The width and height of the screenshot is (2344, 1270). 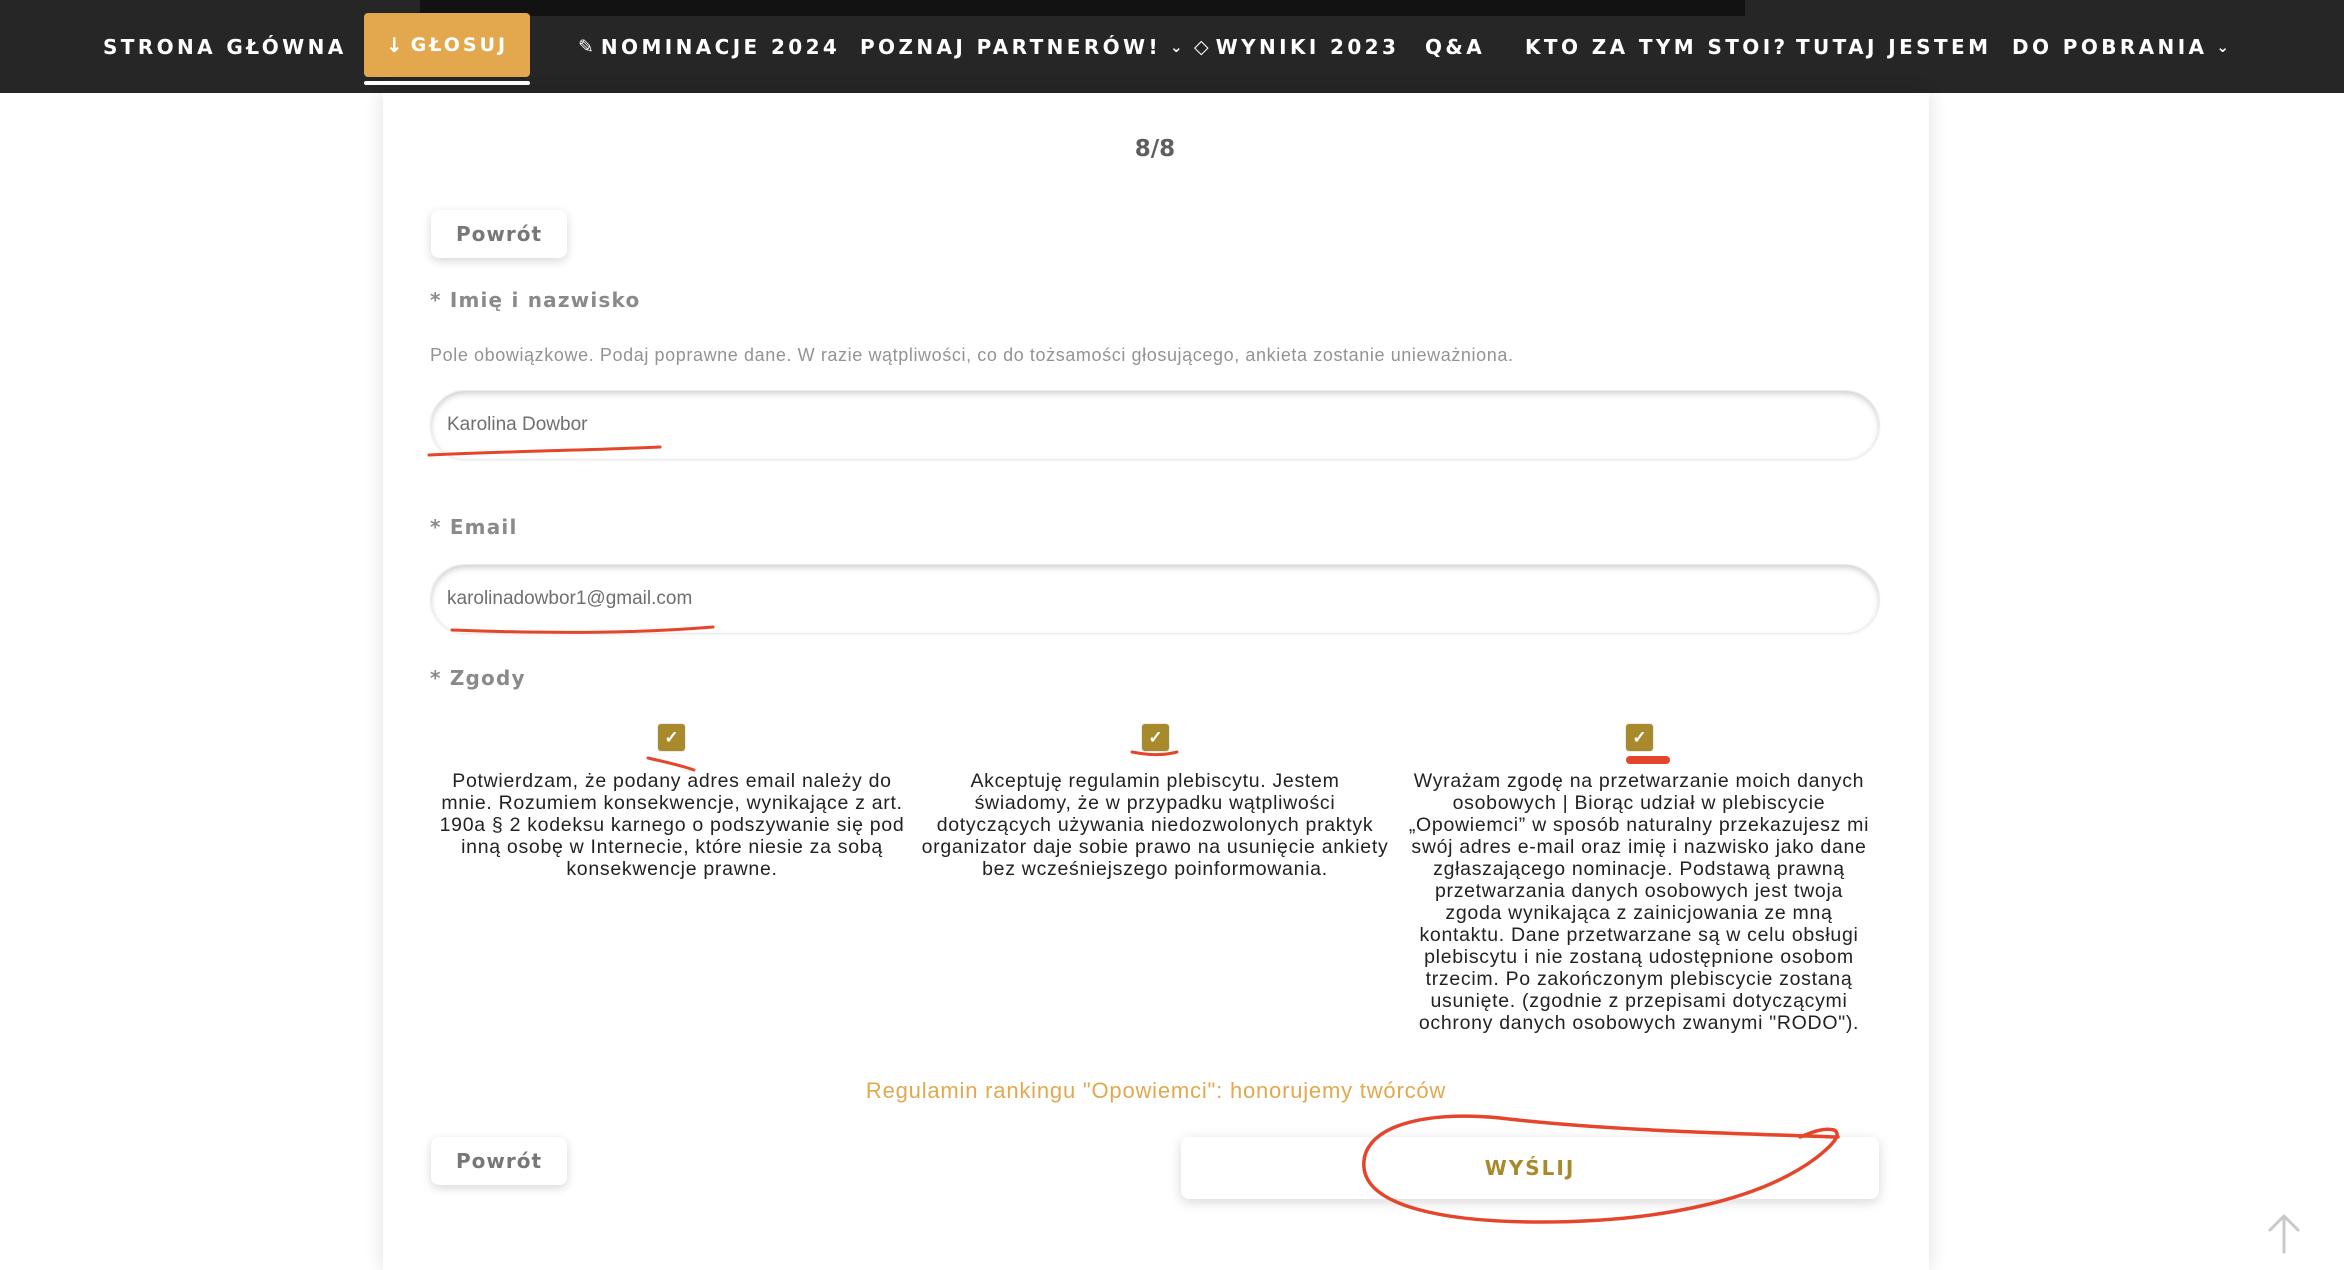 I want to click on nav-item-qa: Q&A, so click(x=1455, y=46).